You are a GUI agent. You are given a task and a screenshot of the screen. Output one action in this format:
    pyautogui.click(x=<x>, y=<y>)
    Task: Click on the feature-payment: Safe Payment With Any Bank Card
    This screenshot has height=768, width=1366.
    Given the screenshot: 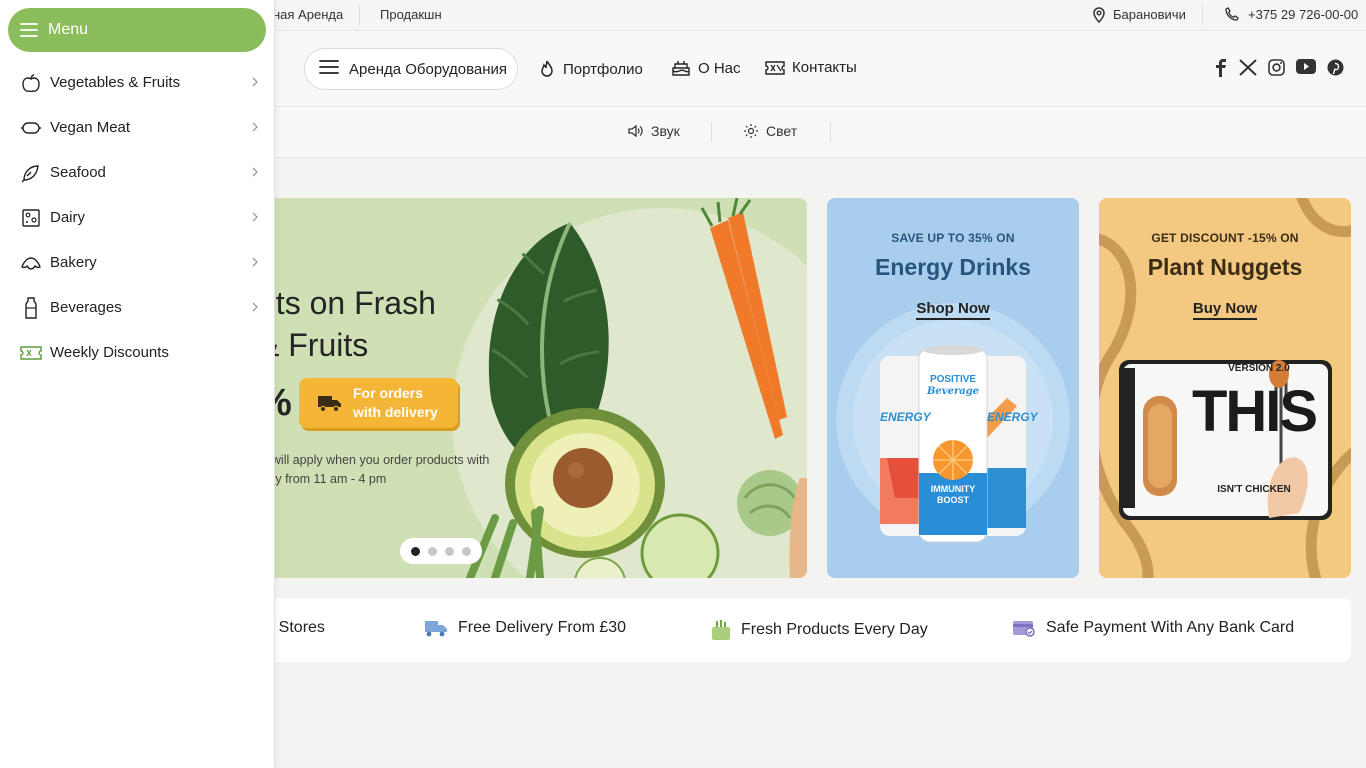 What is the action you would take?
    pyautogui.click(x=1153, y=628)
    